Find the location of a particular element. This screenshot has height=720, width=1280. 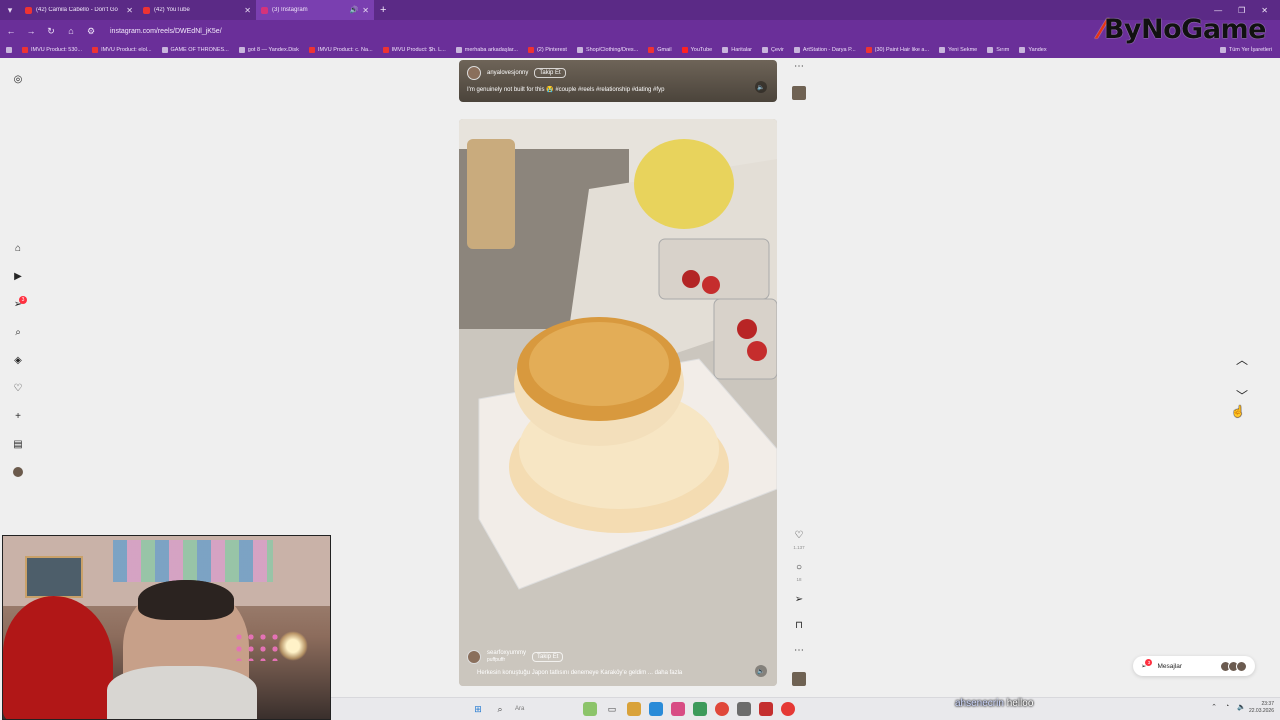

reel-username: searfoxyummy is located at coordinates (506, 653).